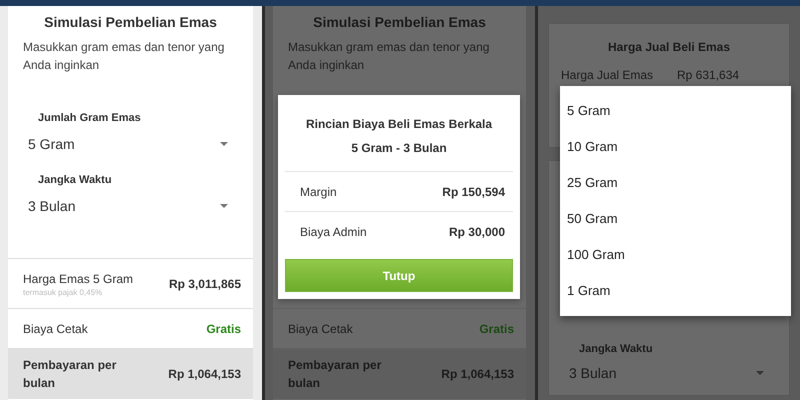 The image size is (800, 400). I want to click on cost-value: Rp 30,000, so click(476, 231).